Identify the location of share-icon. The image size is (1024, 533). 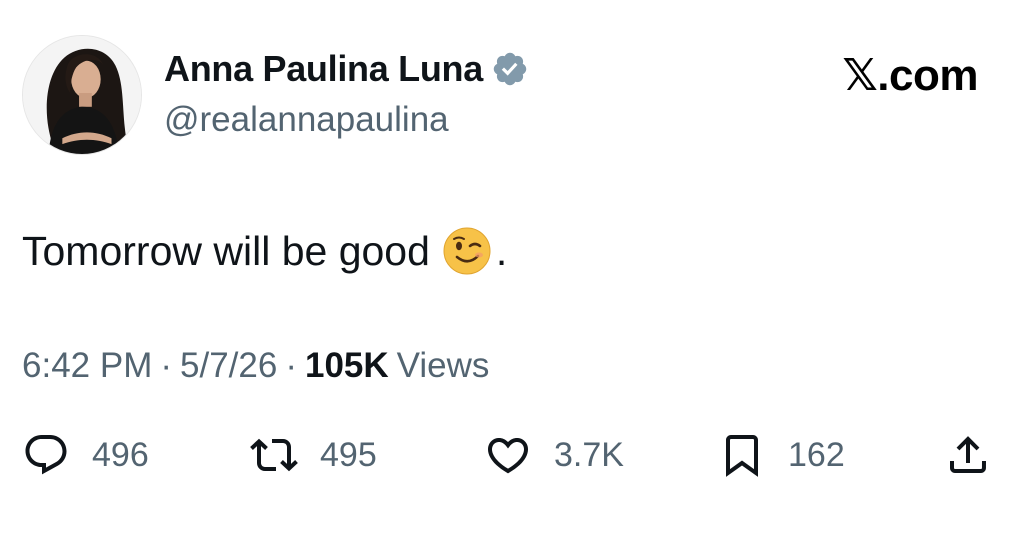
(968, 455).